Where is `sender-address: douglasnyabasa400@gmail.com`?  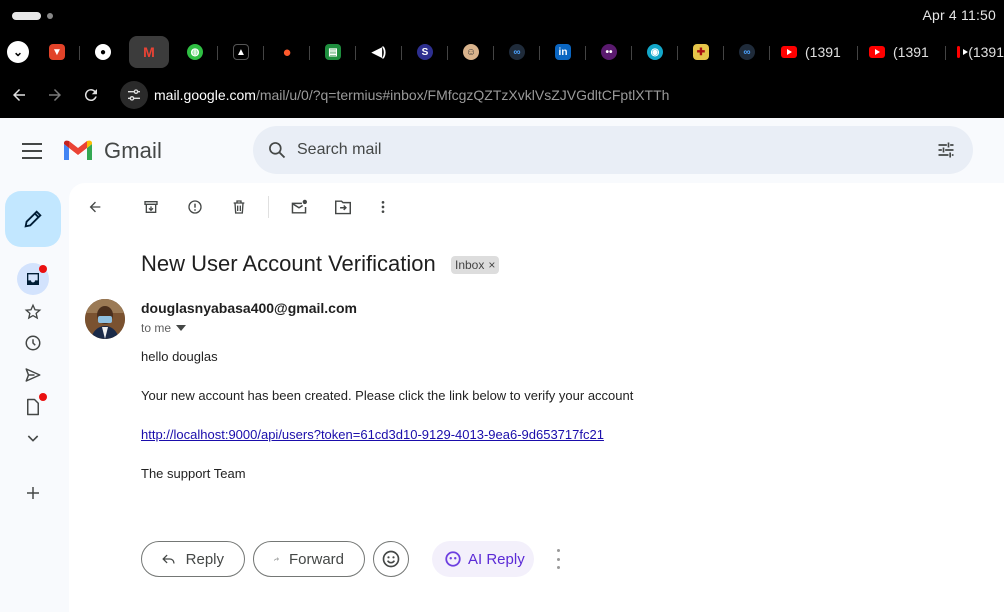 sender-address: douglasnyabasa400@gmail.com is located at coordinates (249, 308).